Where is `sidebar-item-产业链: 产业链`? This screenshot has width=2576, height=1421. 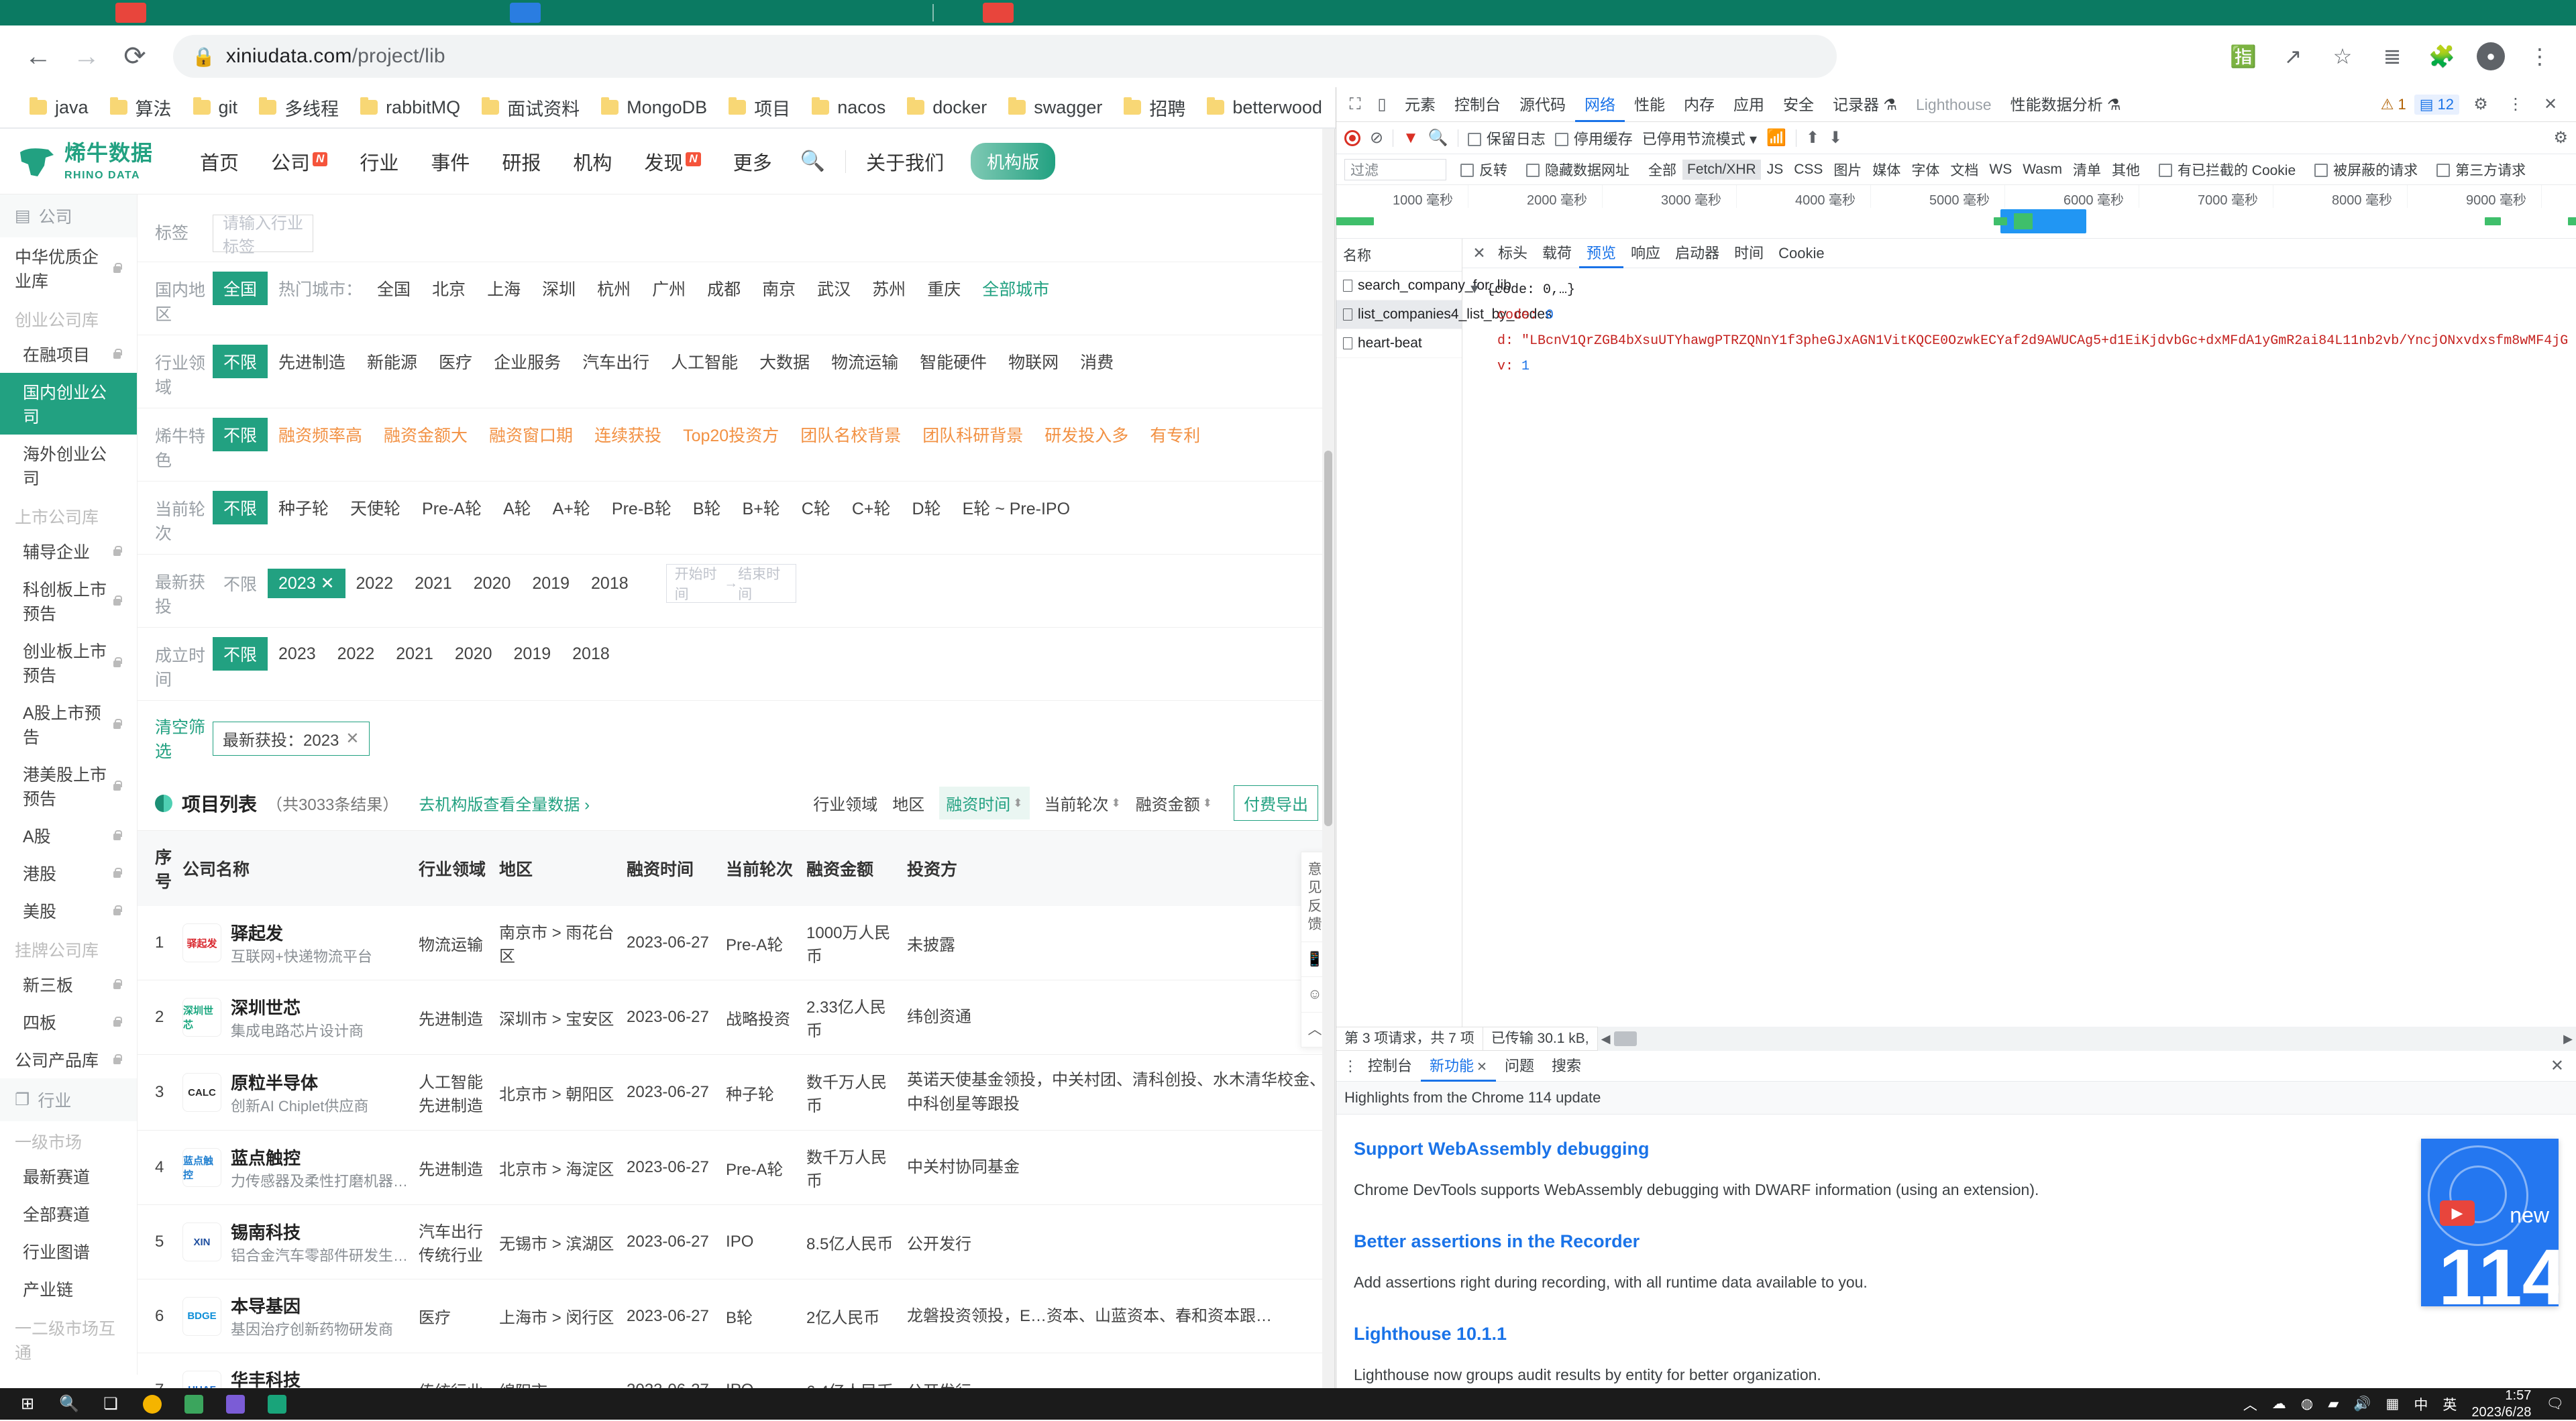 sidebar-item-产业链: 产业链 is located at coordinates (68, 1289).